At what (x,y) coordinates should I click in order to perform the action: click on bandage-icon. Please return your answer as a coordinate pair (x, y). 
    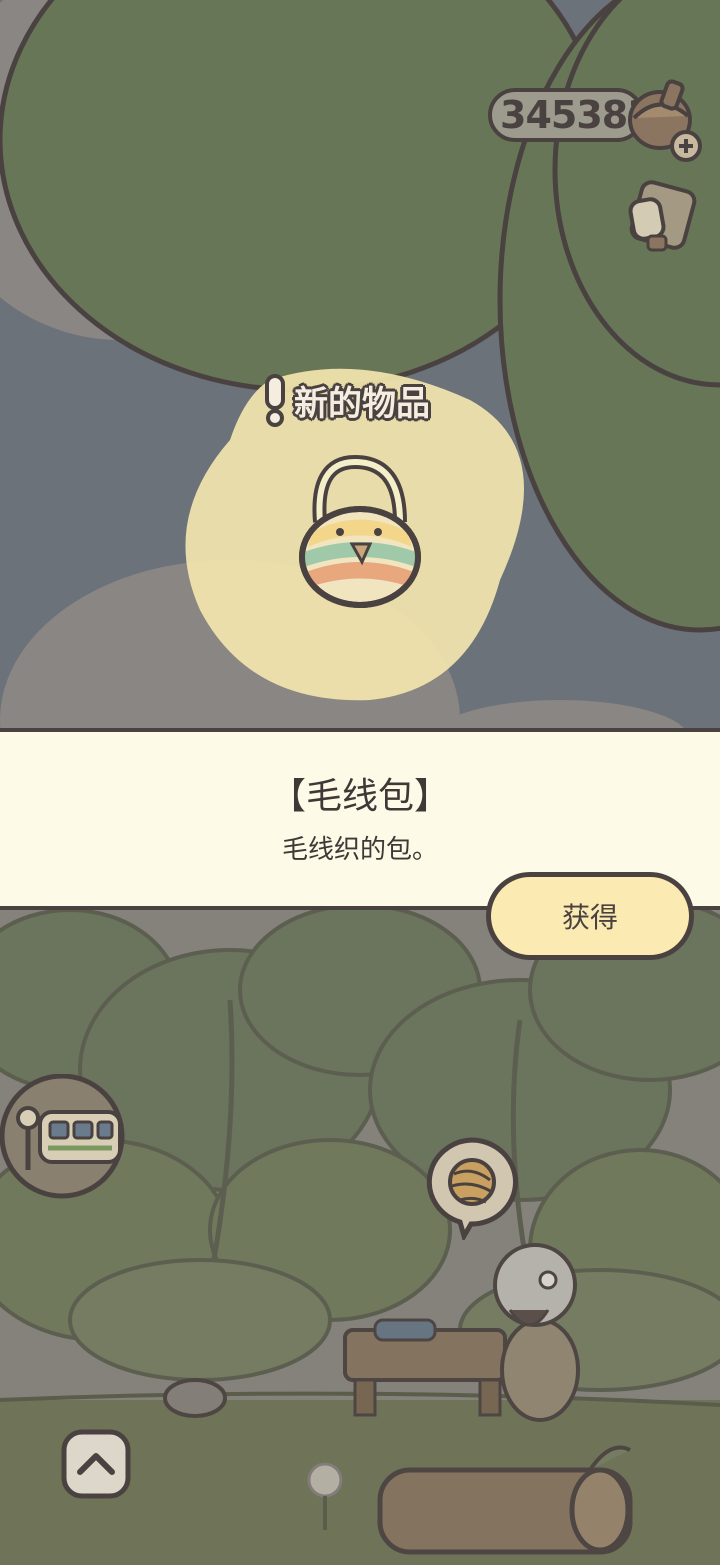
    Looking at the image, I should click on (662, 216).